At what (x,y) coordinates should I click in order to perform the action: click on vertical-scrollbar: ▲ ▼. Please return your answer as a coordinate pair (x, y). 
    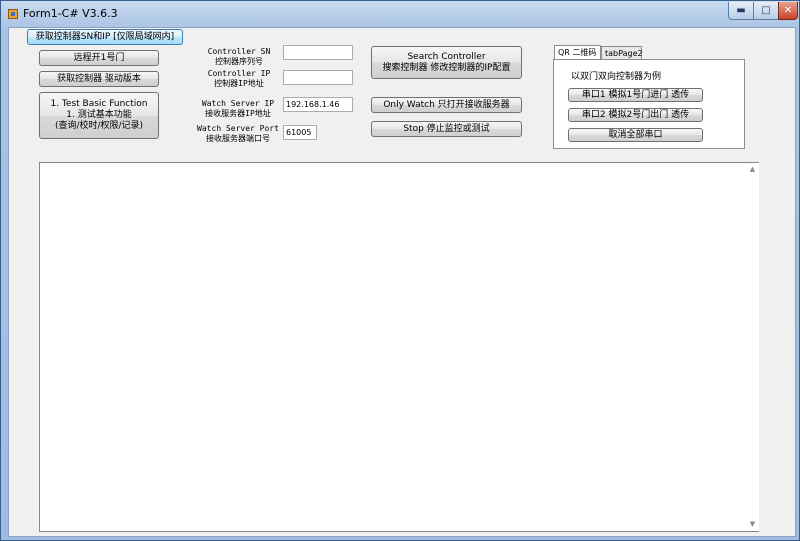
    Looking at the image, I should click on (752, 347).